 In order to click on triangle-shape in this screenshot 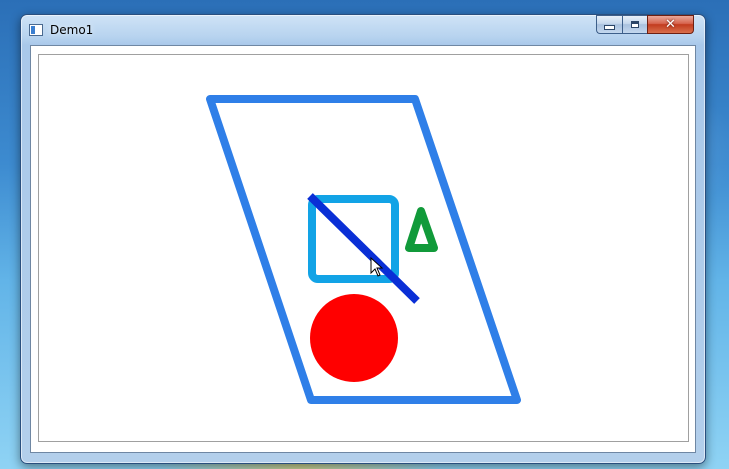, I will do `click(421, 229)`.